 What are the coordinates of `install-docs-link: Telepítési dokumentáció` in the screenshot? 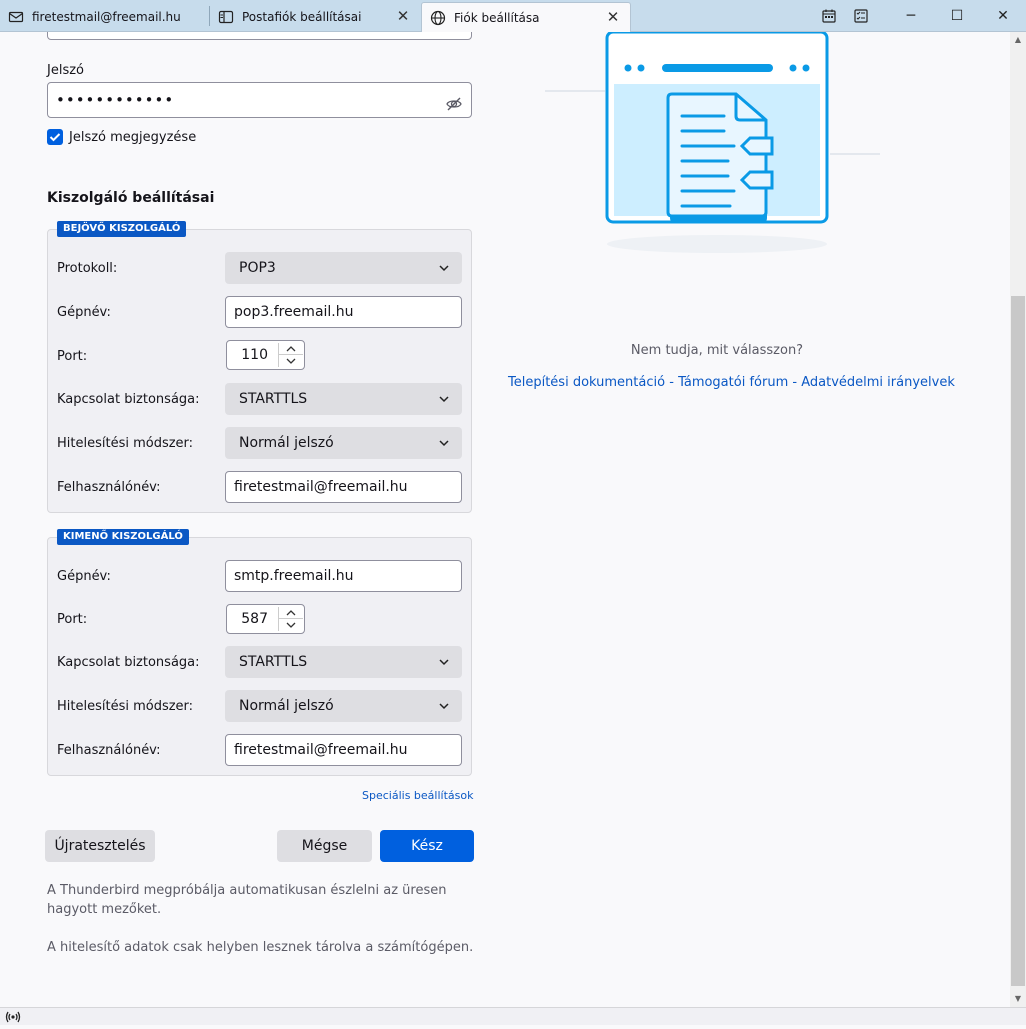 It's located at (586, 382).